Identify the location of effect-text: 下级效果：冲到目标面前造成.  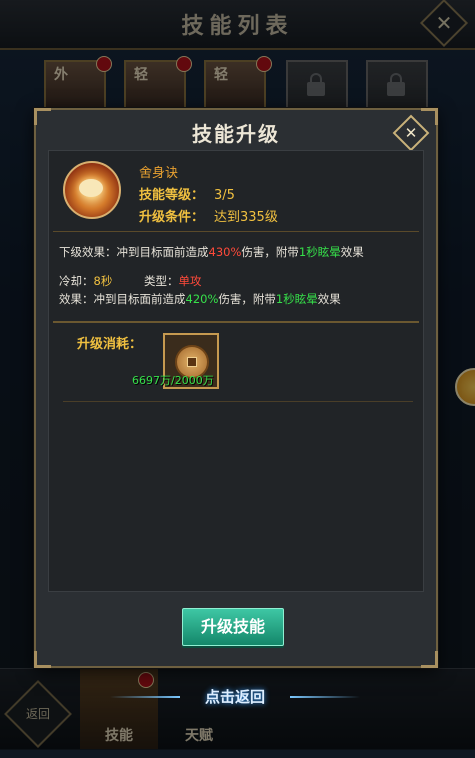
(134, 252).